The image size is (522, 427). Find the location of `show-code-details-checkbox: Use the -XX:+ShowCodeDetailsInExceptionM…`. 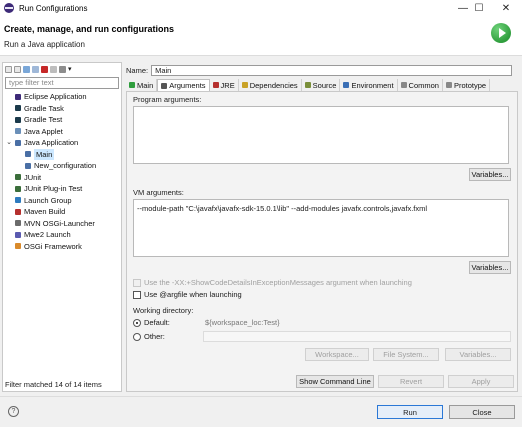

show-code-details-checkbox: Use the -XX:+ShowCodeDetailsInExceptionM… is located at coordinates (272, 282).